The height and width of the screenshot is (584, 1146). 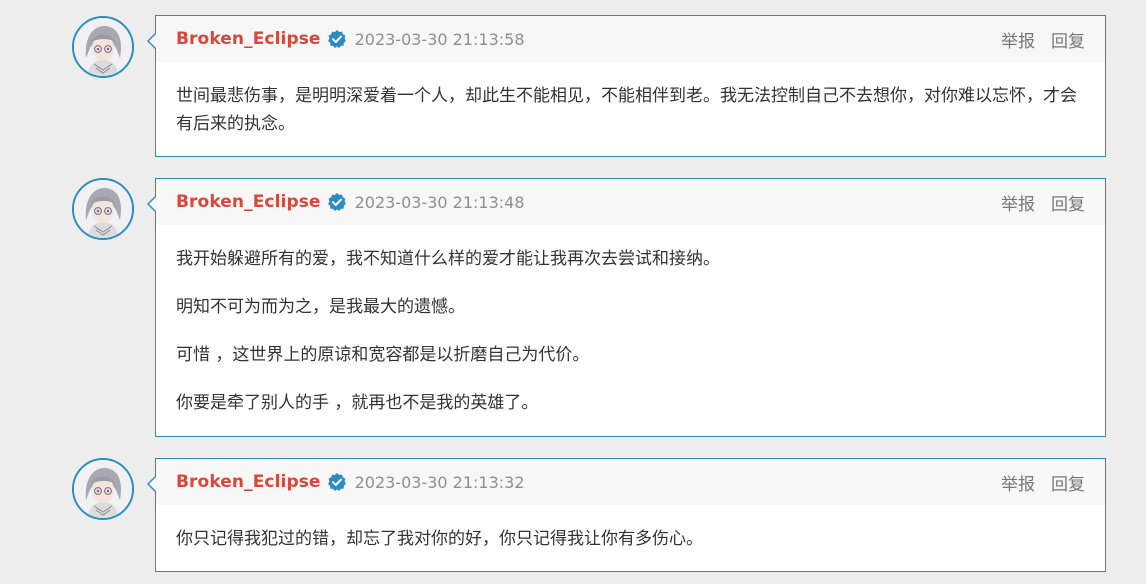 I want to click on comment-text: 明知不可为而为之，是我最大的遗憾。, so click(x=320, y=307).